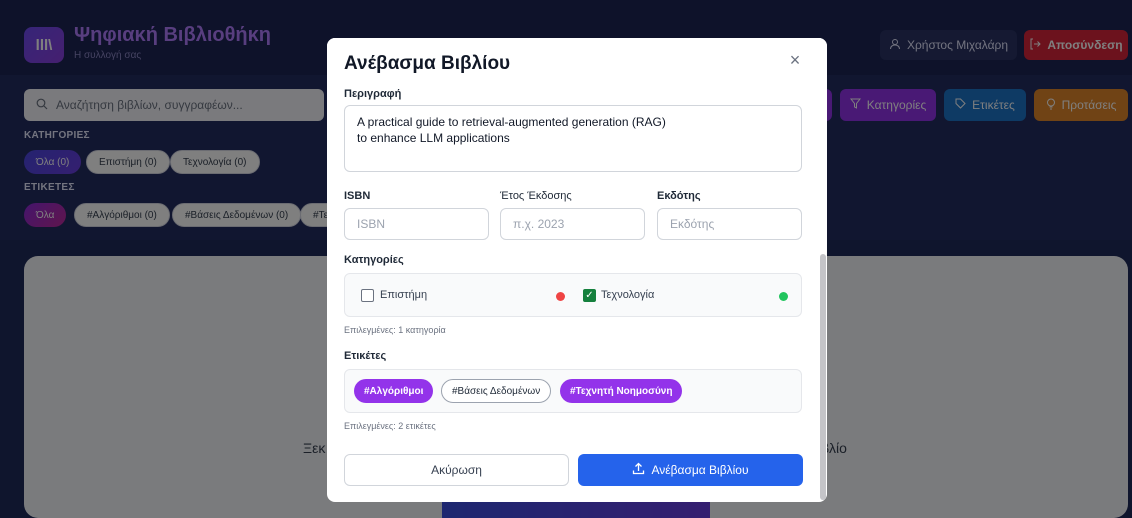 This screenshot has width=1132, height=518. Describe the element at coordinates (589, 295) in the screenshot. I see `category-checkbox-technology: ✓` at that location.